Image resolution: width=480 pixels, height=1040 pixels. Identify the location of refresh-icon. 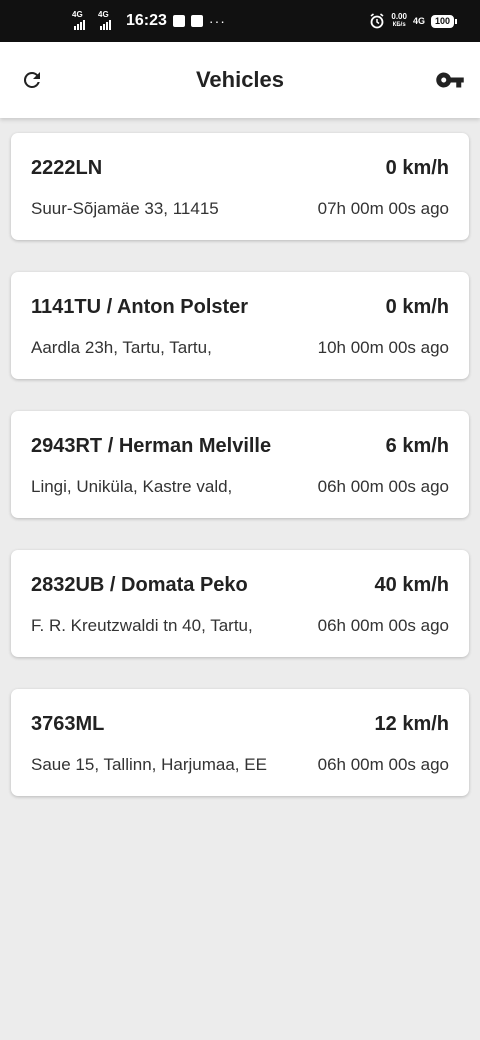
(31, 79).